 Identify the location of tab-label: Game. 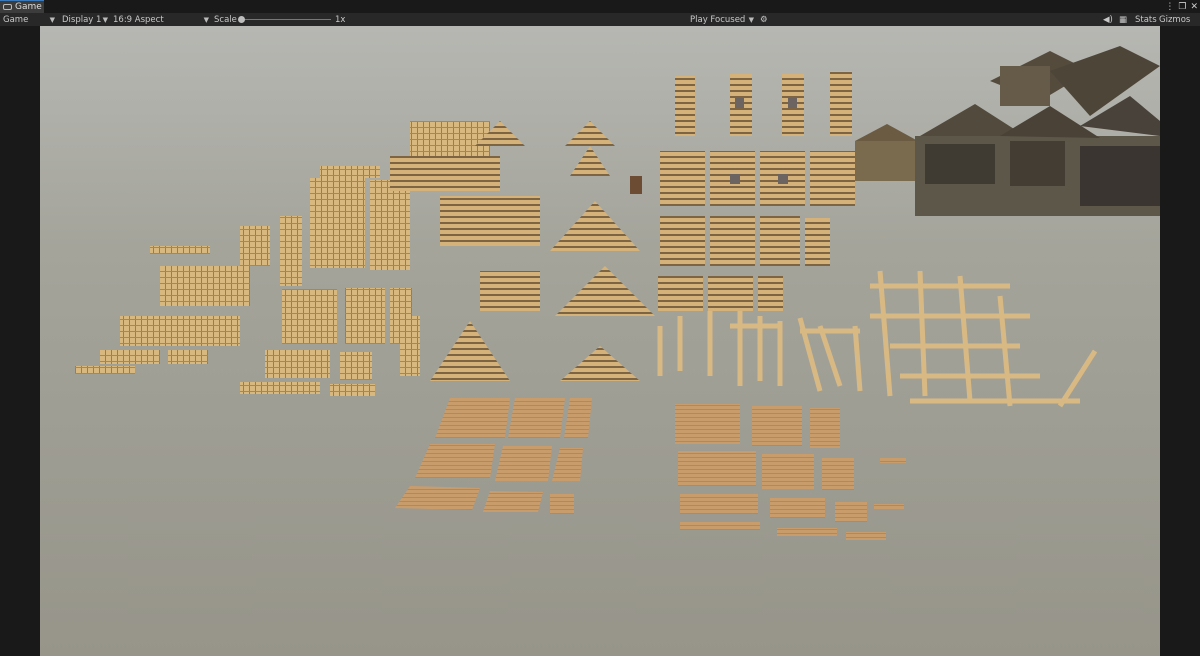
(28, 7).